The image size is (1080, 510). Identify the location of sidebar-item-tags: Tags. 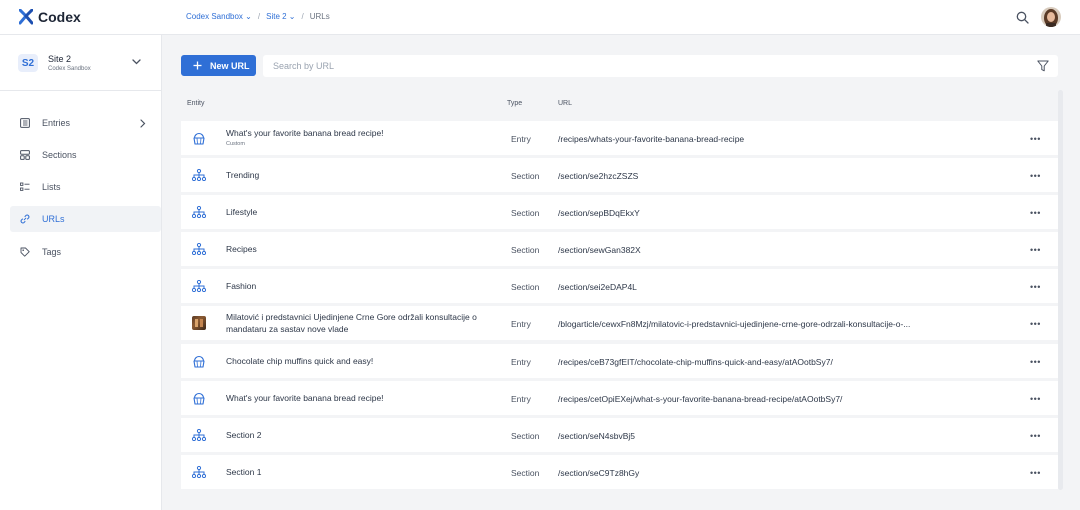
(85, 252).